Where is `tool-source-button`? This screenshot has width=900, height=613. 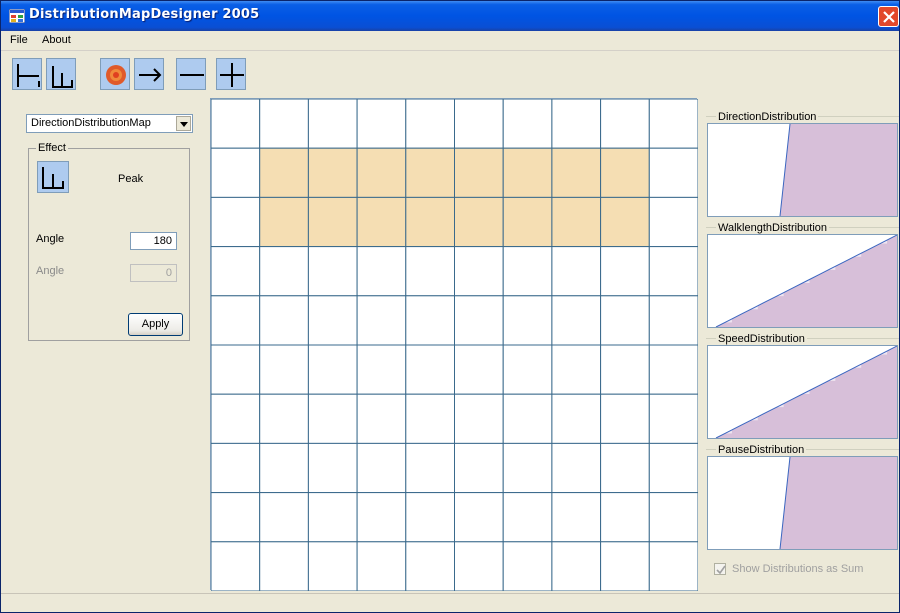
tool-source-button is located at coordinates (115, 74).